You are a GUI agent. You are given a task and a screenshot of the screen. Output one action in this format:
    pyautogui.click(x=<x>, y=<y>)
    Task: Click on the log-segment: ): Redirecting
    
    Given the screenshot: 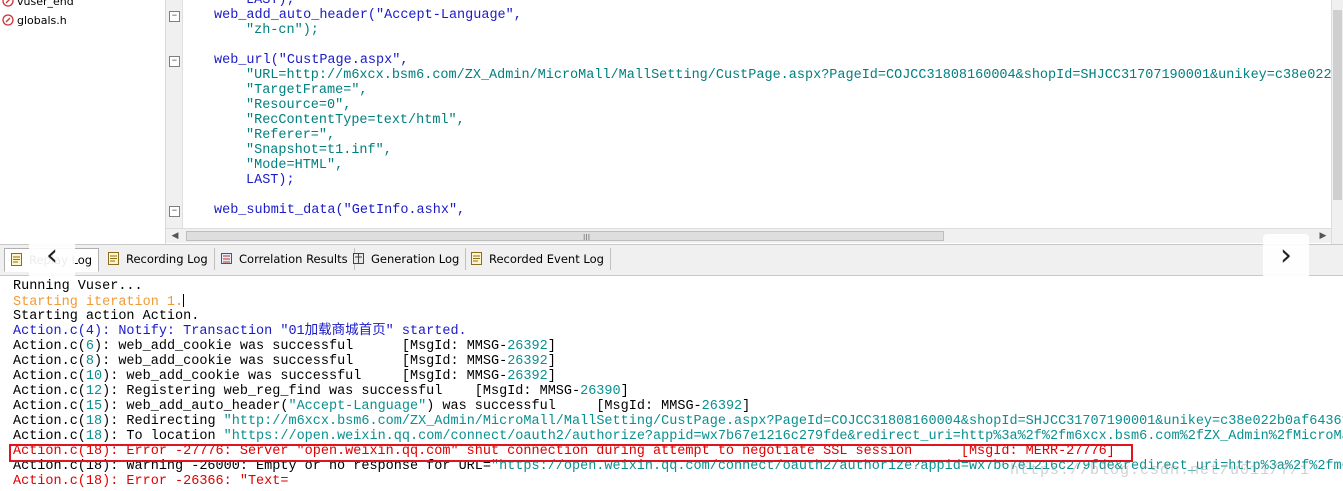 What is the action you would take?
    pyautogui.click(x=163, y=421)
    